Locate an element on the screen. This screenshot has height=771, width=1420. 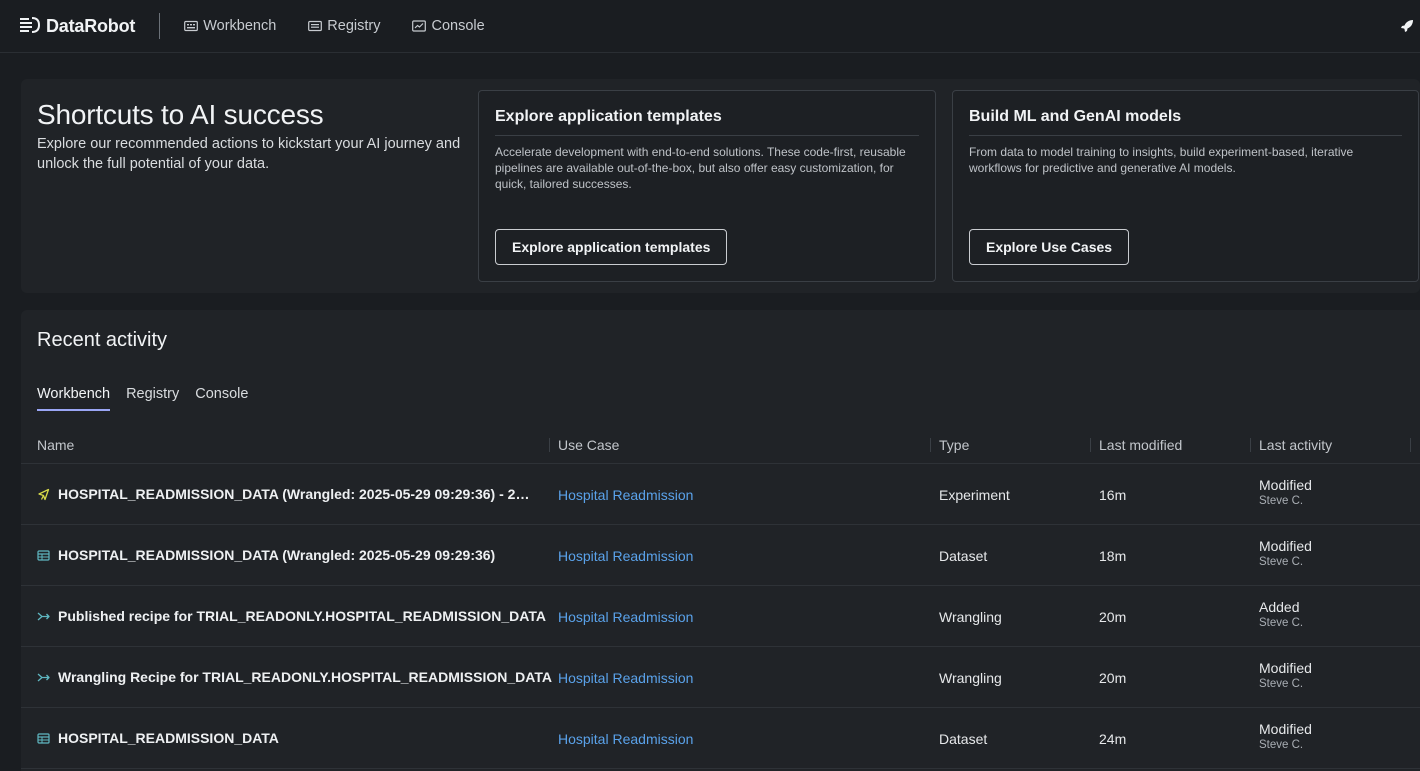
row-name-label: HOSPITAL_READMISSION_DATA is located at coordinates (168, 738).